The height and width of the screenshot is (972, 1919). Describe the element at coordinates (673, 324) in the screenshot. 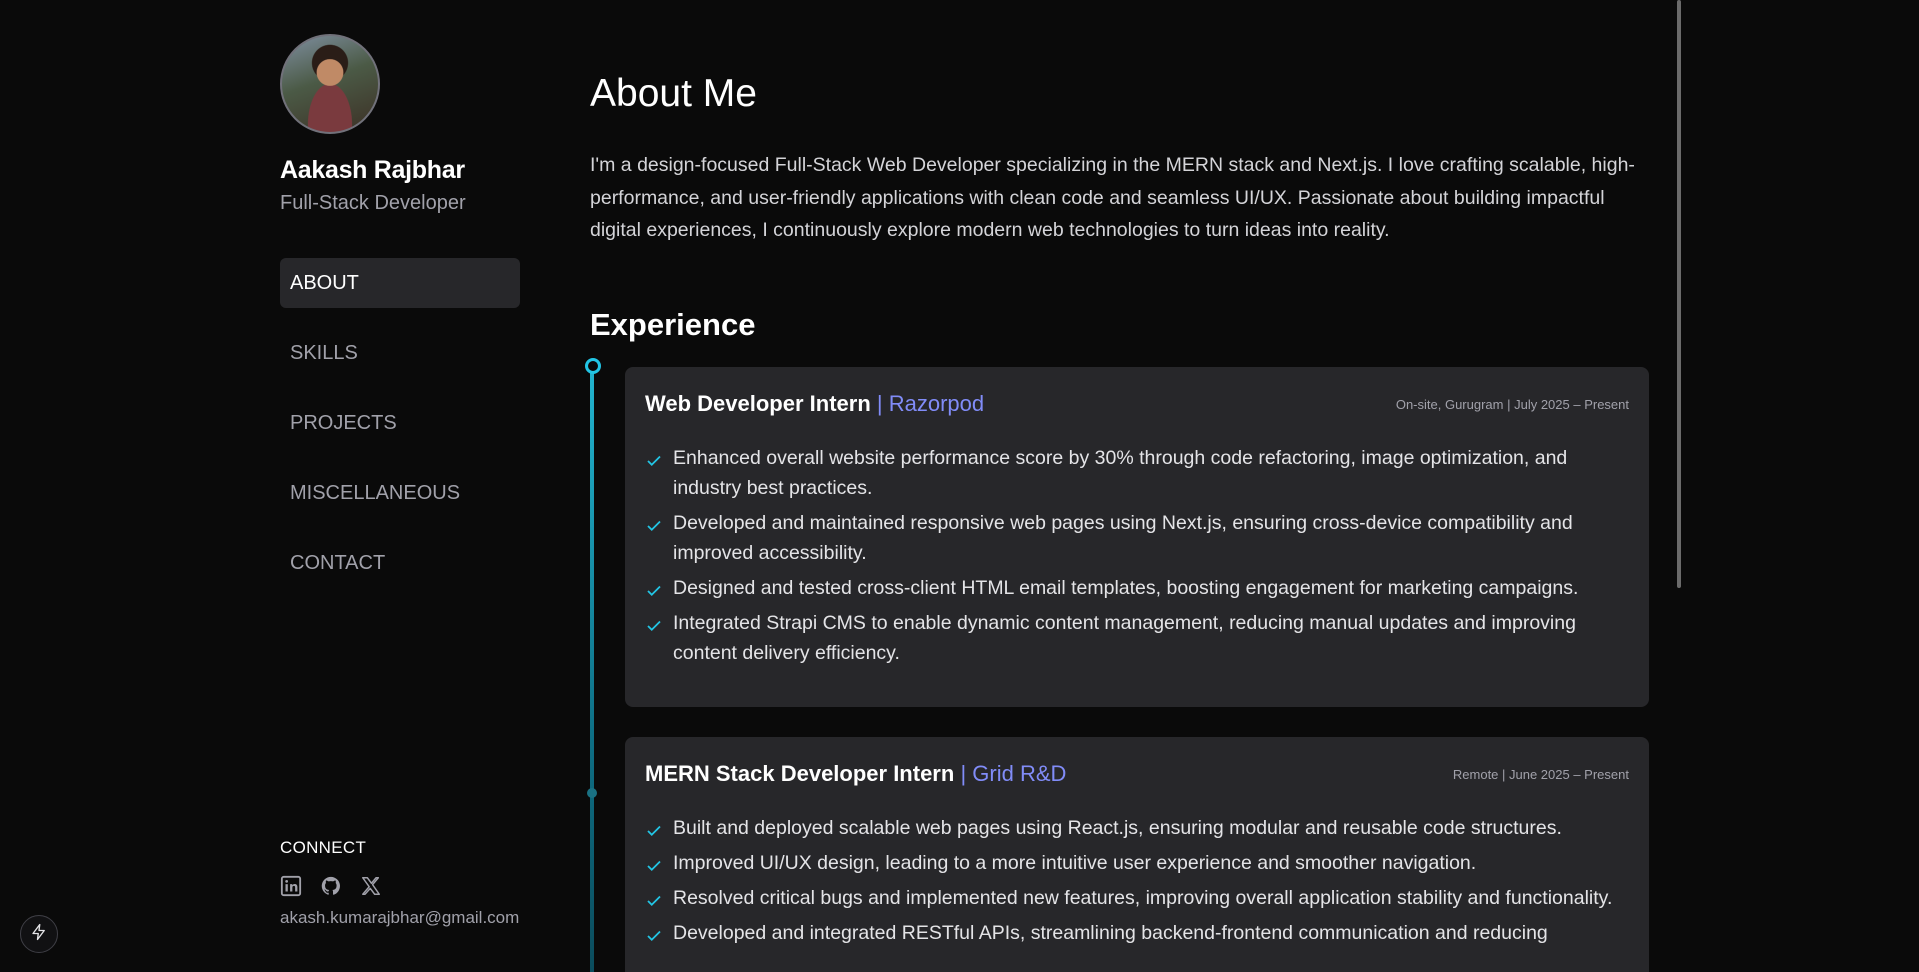

I see `experience-title: Experience` at that location.